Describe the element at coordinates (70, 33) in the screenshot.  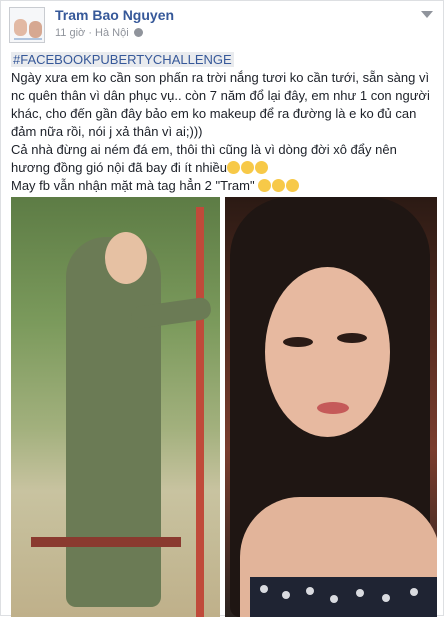
I see `post-time: 11 giờ` at that location.